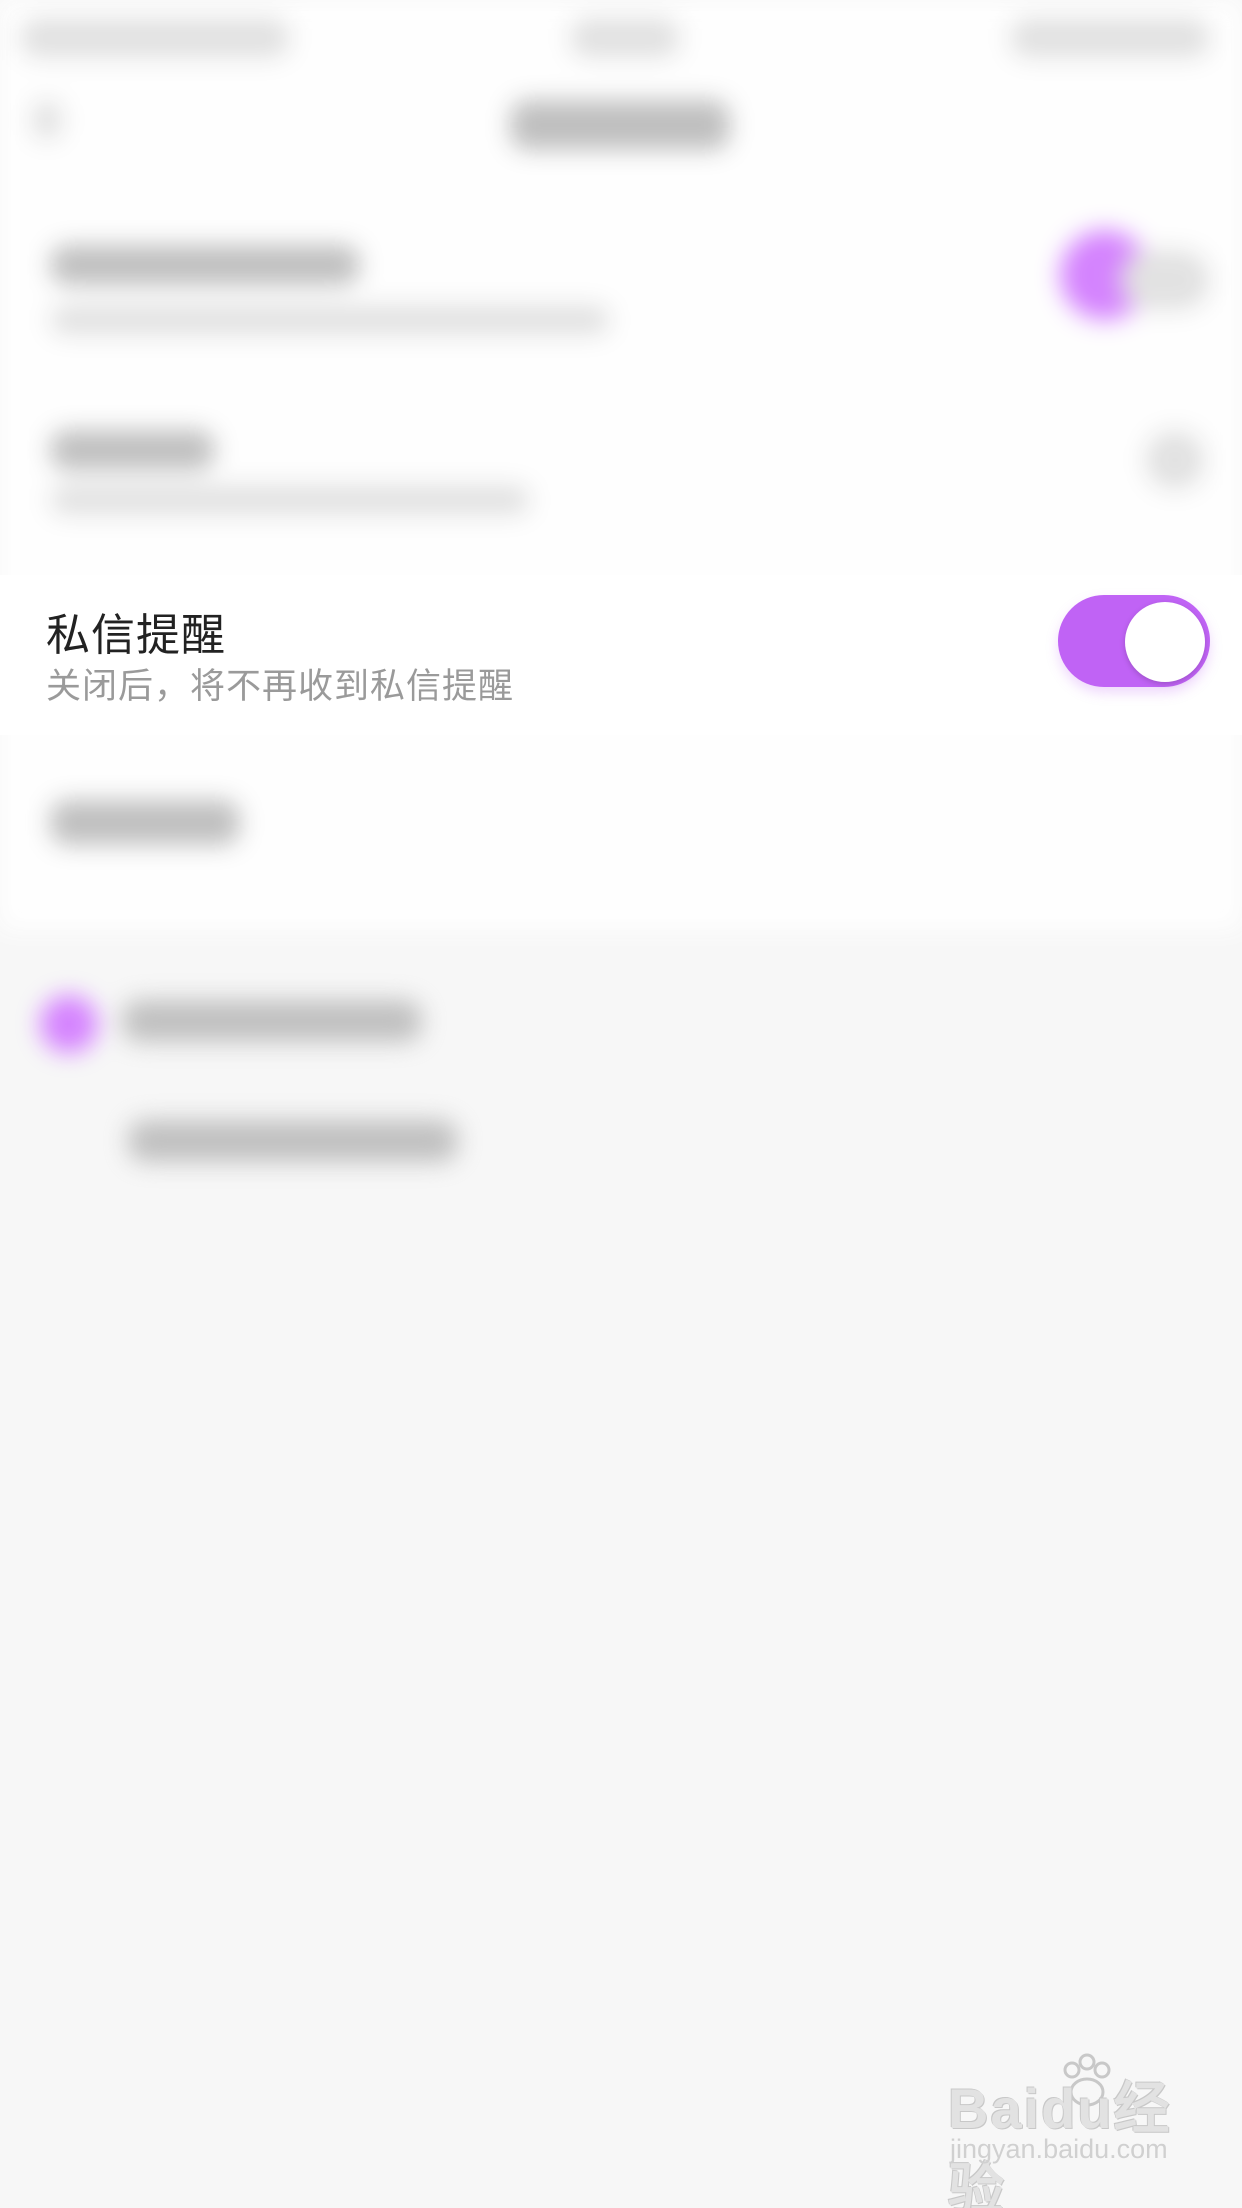 The height and width of the screenshot is (2208, 1242). Describe the element at coordinates (293, 1141) in the screenshot. I see `option2-label-placeholder` at that location.